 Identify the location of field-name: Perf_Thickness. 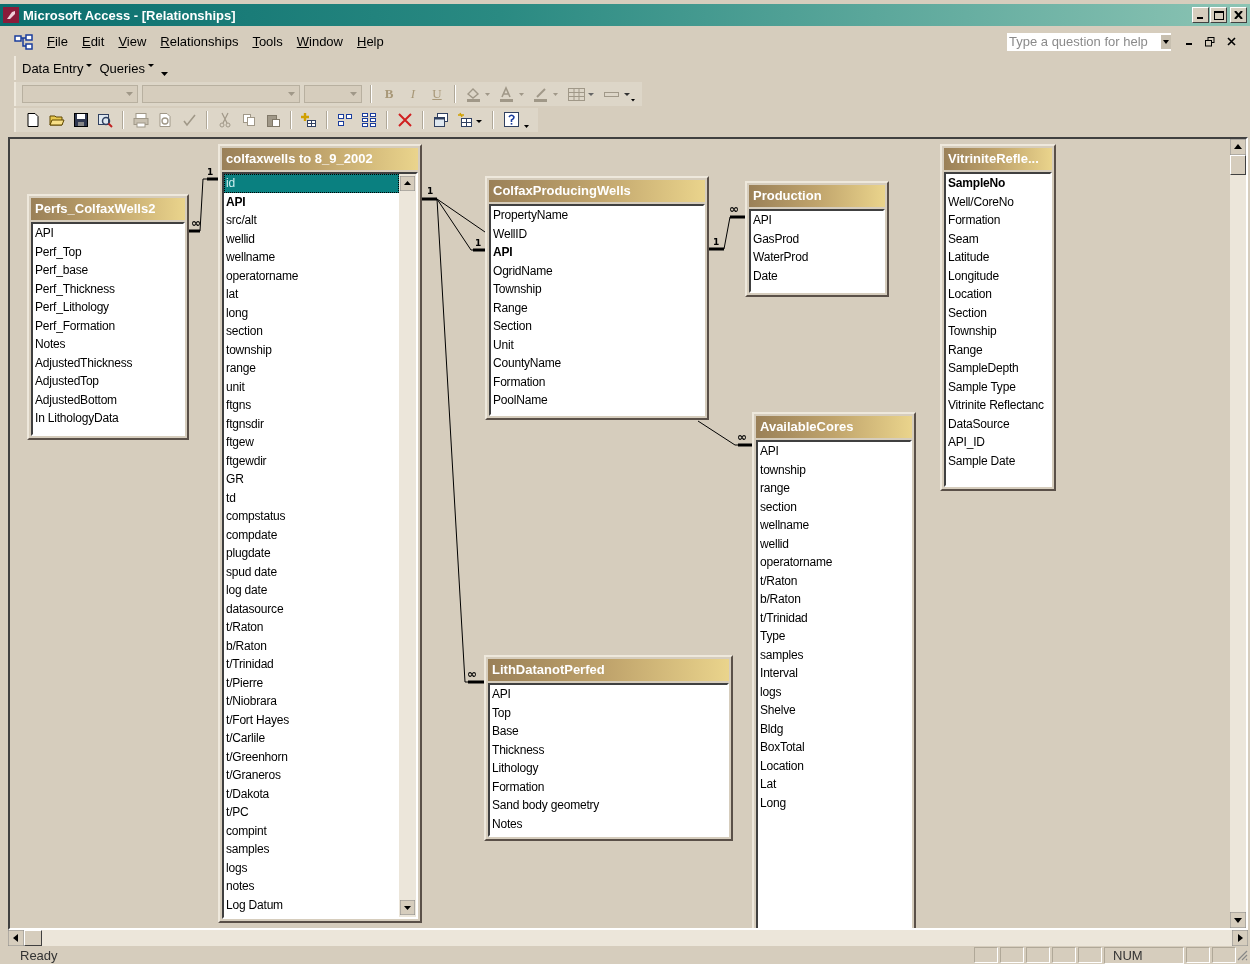
(108, 288).